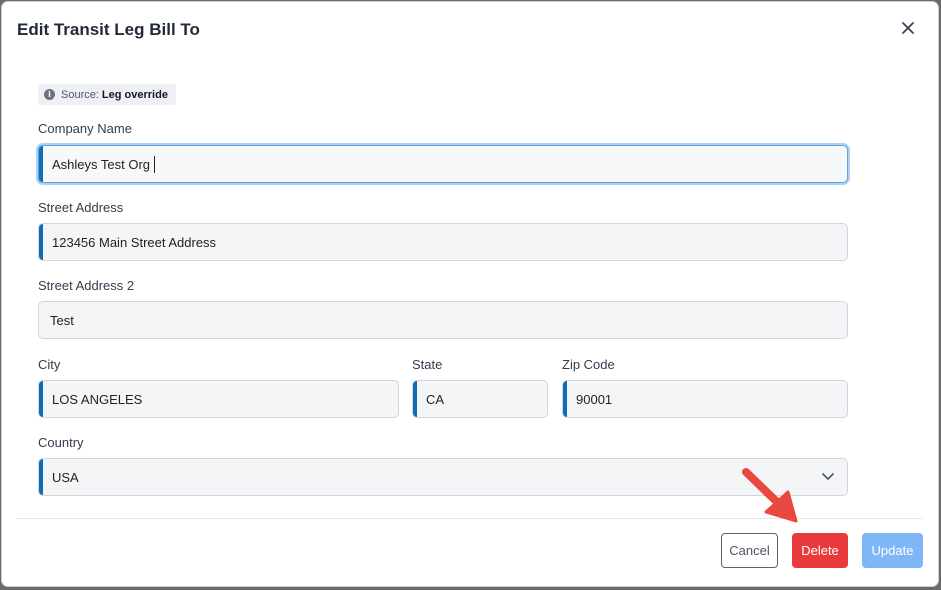 The height and width of the screenshot is (590, 941). What do you see at coordinates (61, 442) in the screenshot?
I see `country-label: Country` at bounding box center [61, 442].